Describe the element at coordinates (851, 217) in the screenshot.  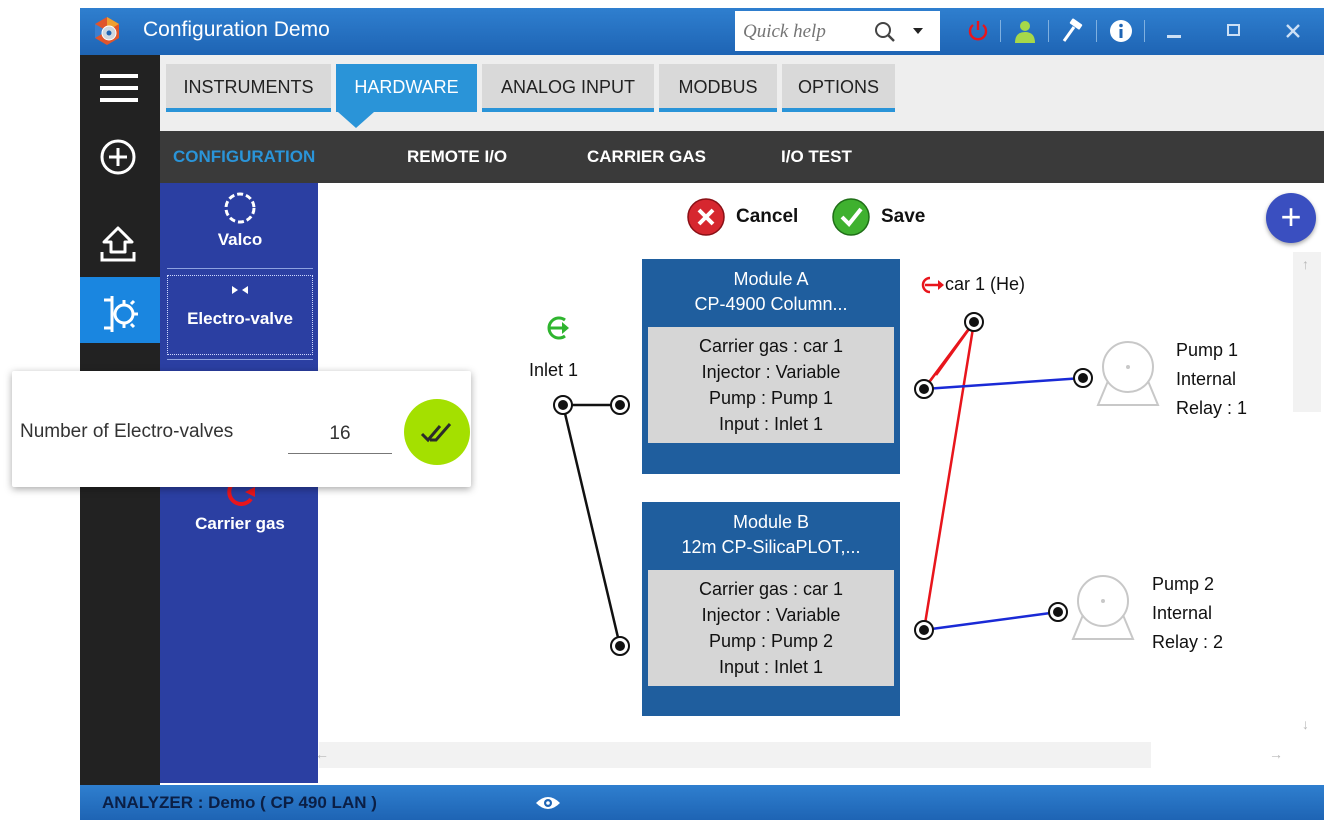
I see `checkmark-icon` at that location.